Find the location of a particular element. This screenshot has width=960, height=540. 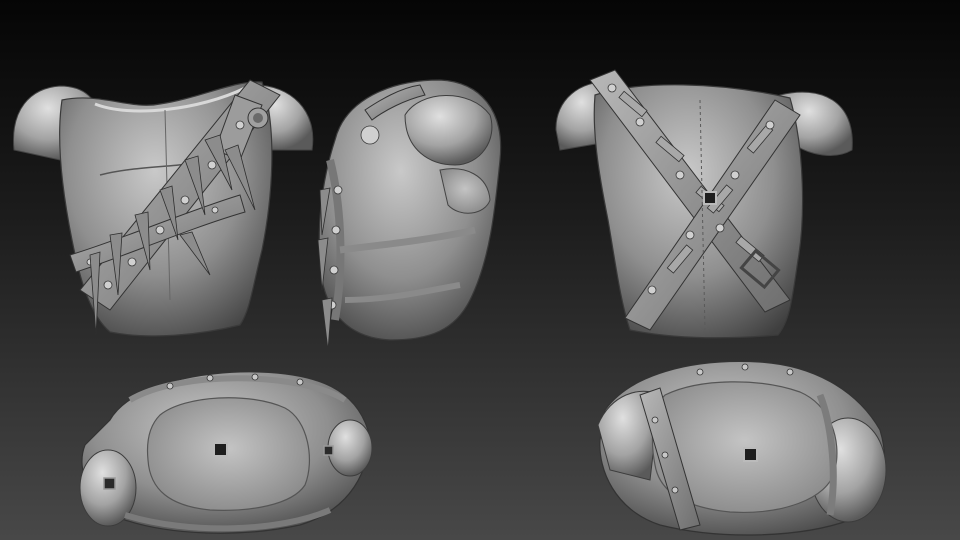

torso-front-view is located at coordinates (163, 208).